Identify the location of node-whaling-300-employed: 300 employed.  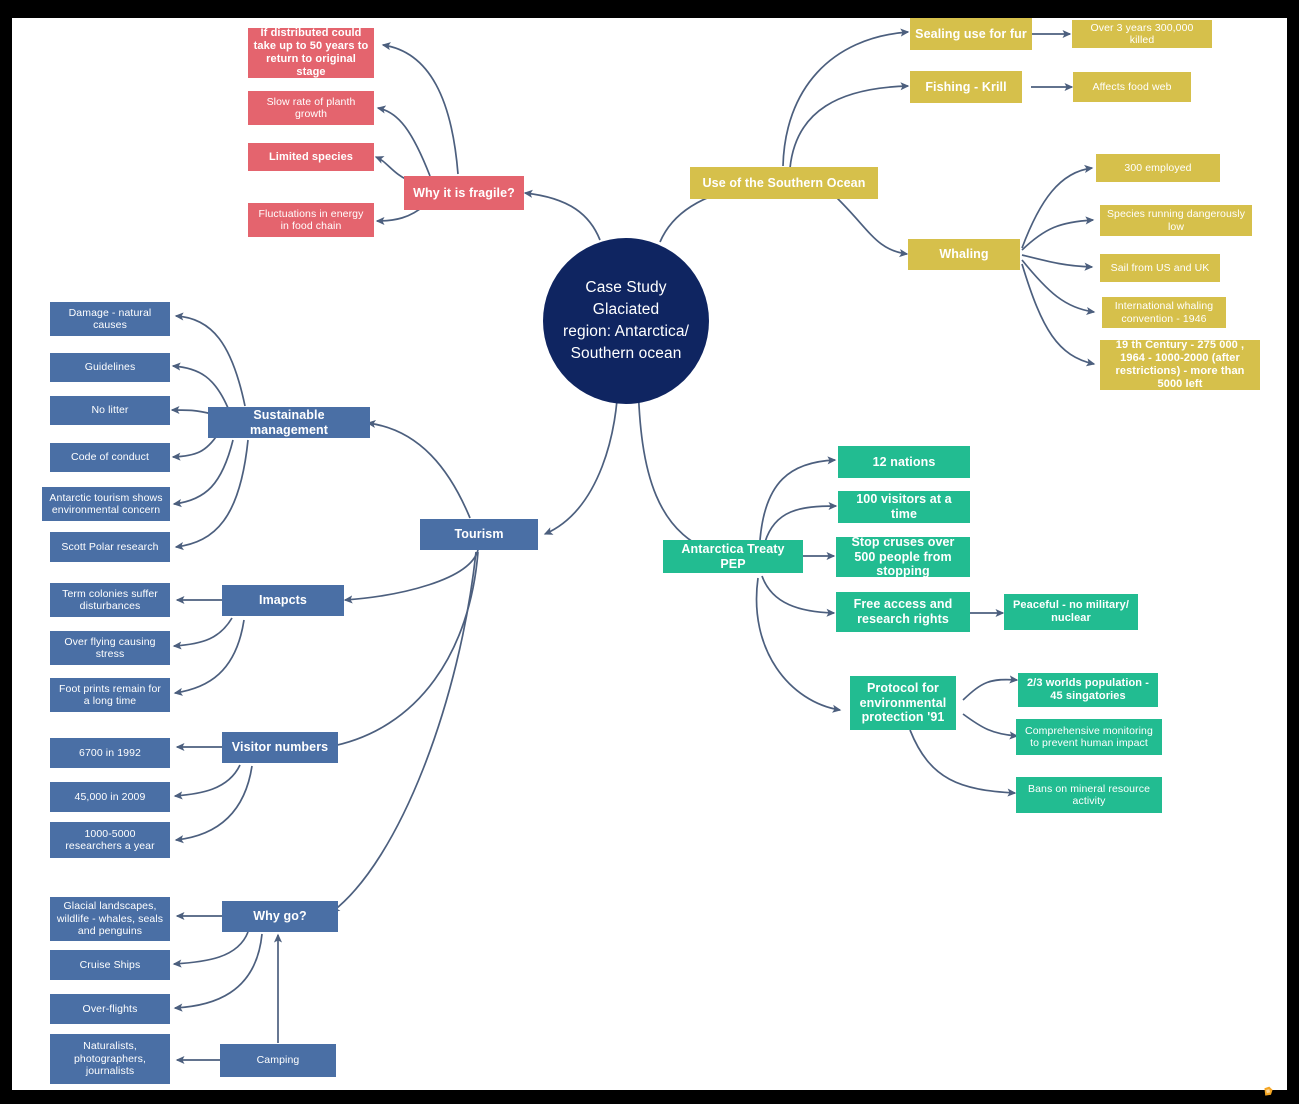
(1158, 168).